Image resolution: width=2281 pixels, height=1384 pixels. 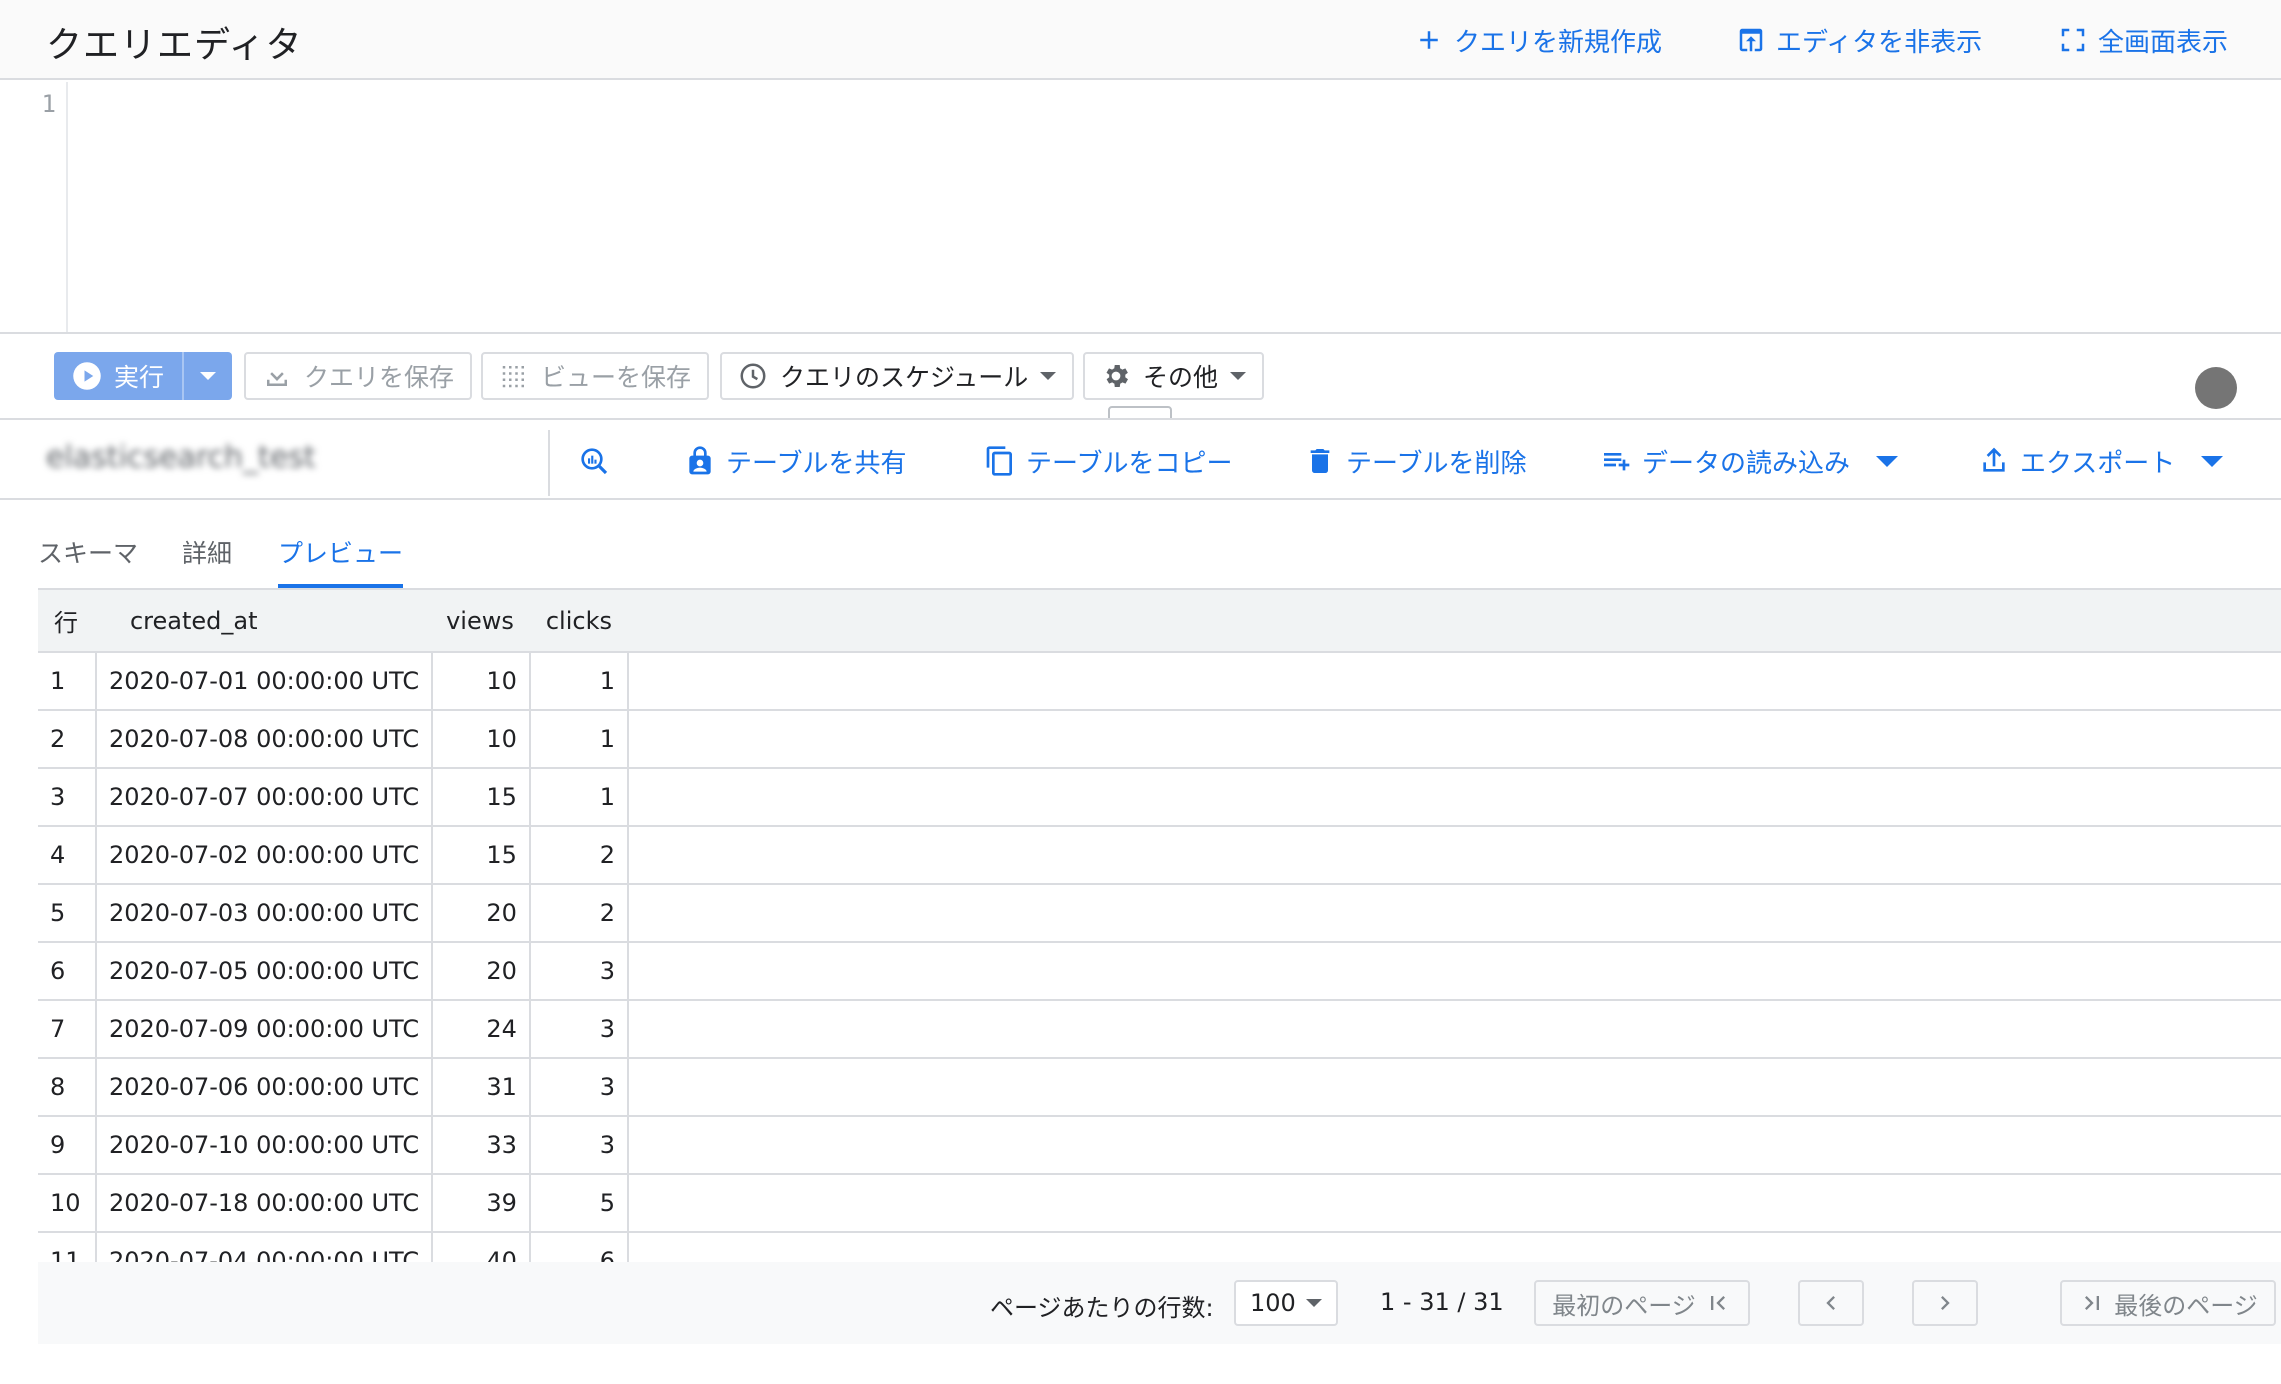 I want to click on table-row: 3 2020-07-07 00:00:00 UTC 15 1, so click(x=1159, y=797).